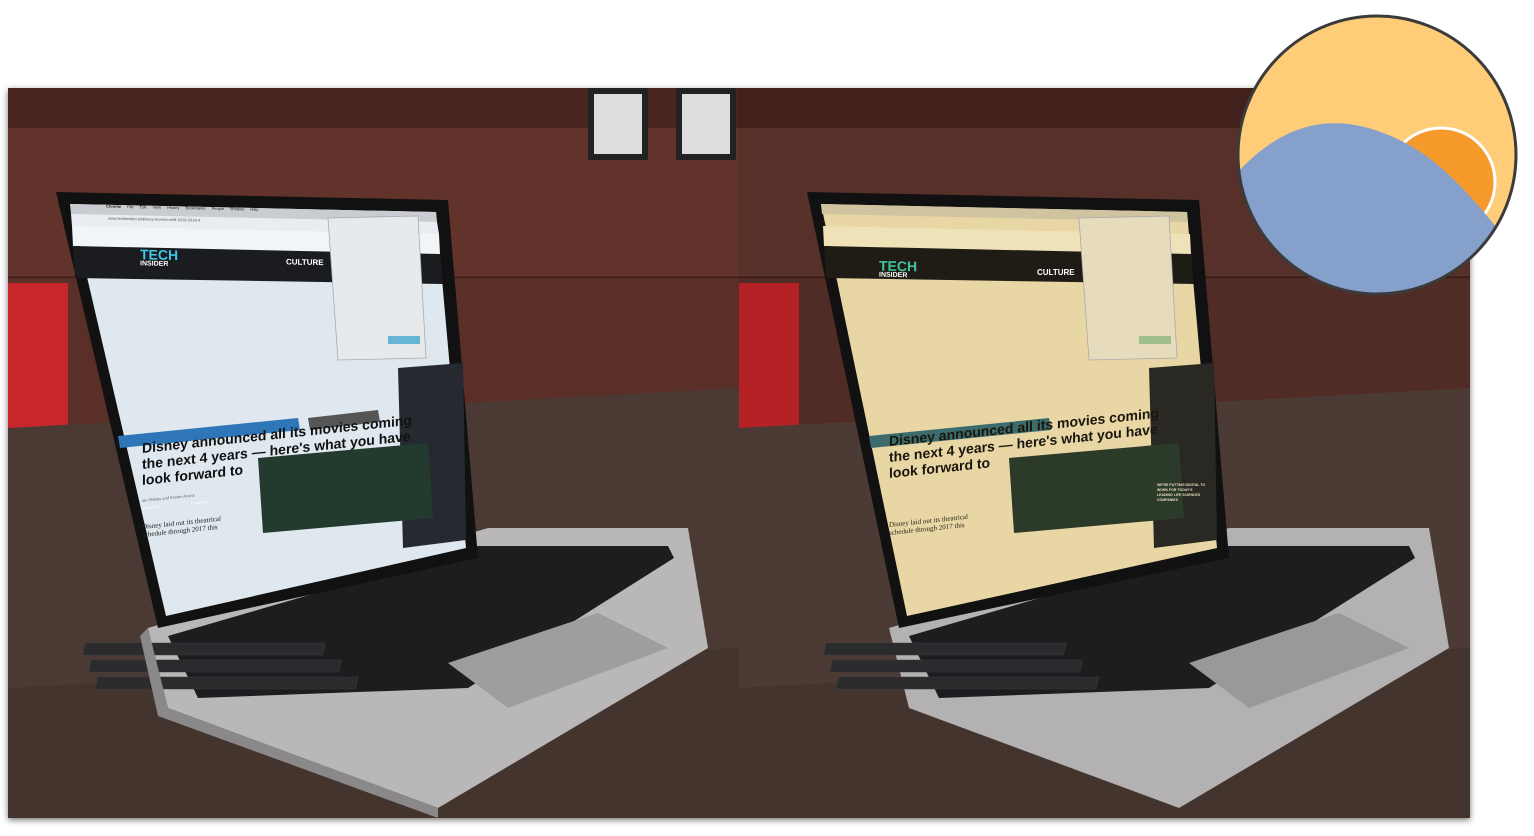  What do you see at coordinates (130, 206) in the screenshot?
I see `menu-file: File` at bounding box center [130, 206].